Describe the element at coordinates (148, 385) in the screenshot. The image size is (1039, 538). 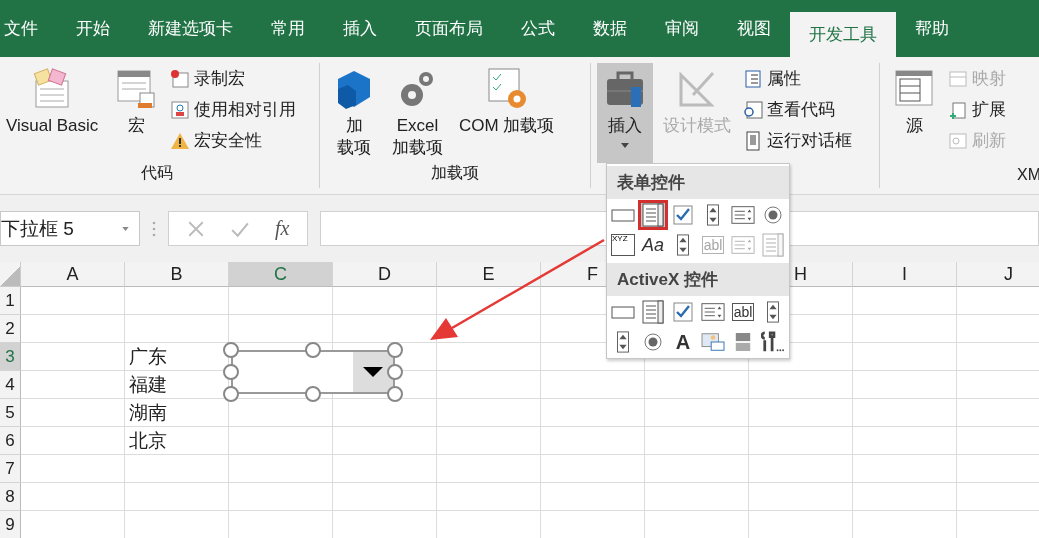
I see `cell-text: 福建` at that location.